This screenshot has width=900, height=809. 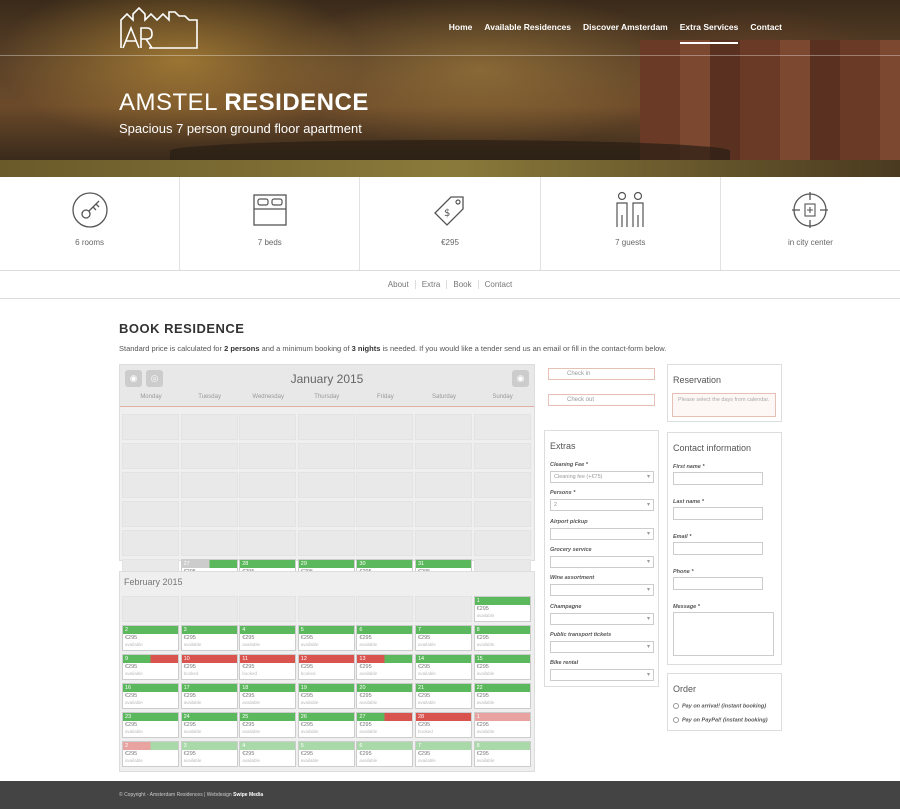 What do you see at coordinates (326, 667) in the screenshot?
I see `calendar-day: 12 €295 booked` at bounding box center [326, 667].